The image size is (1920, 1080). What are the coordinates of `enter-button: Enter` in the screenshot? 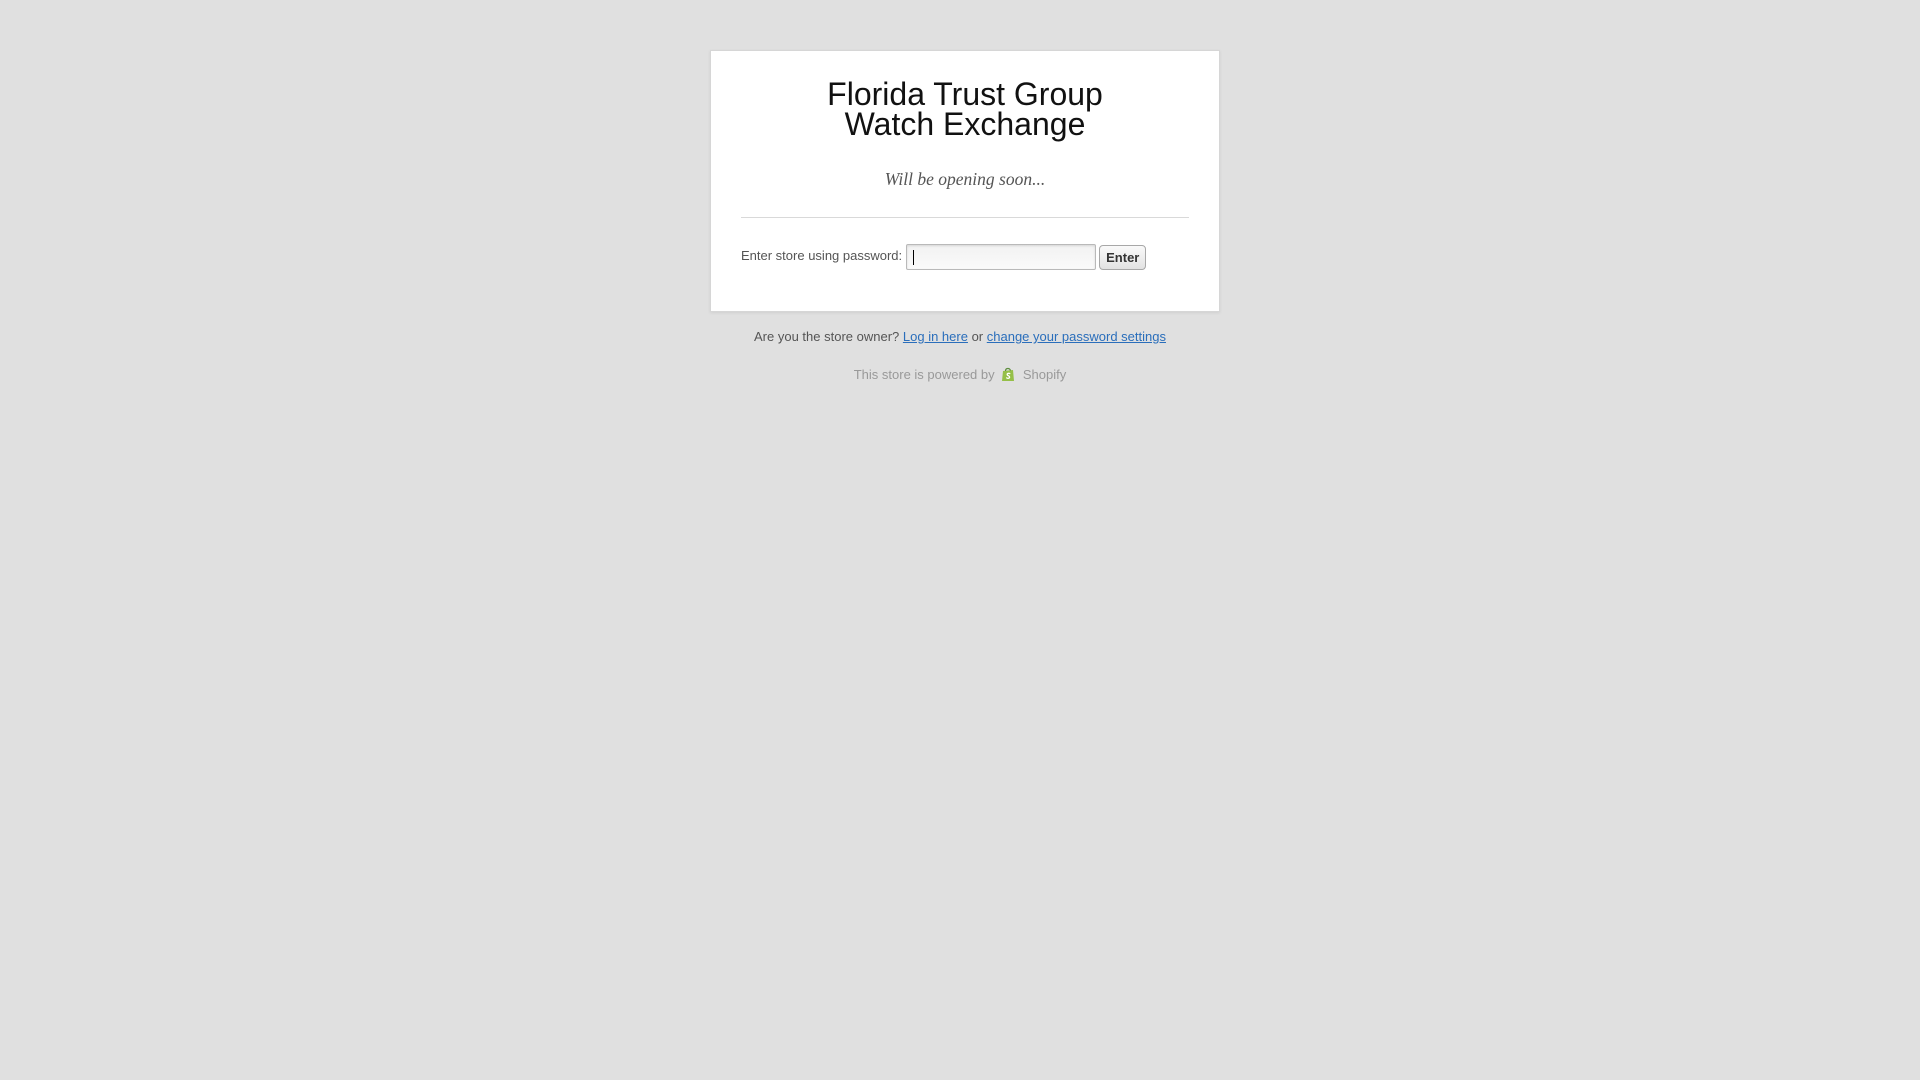 It's located at (1123, 257).